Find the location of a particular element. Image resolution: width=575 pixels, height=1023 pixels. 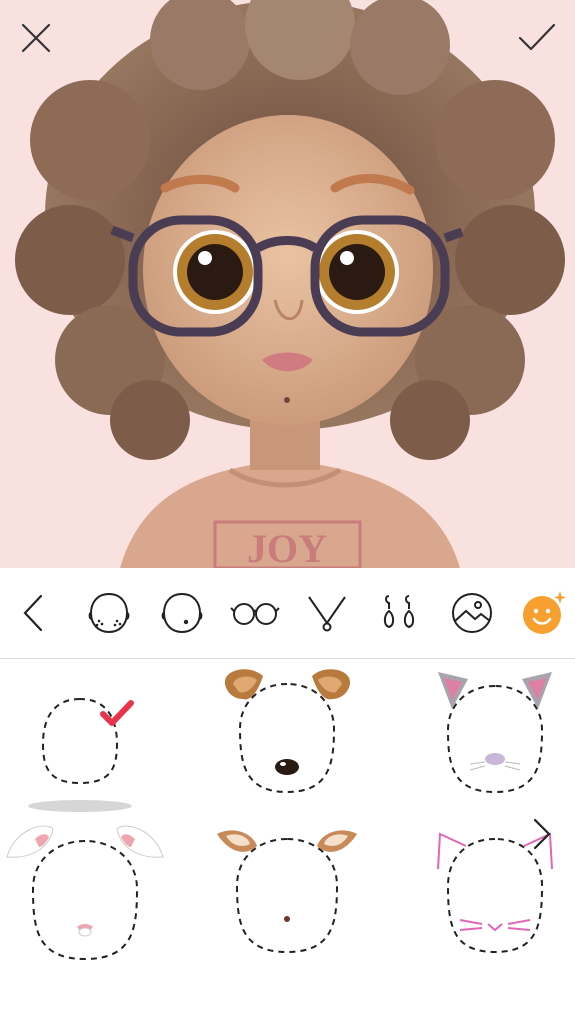

filter-none is located at coordinates (80, 754).